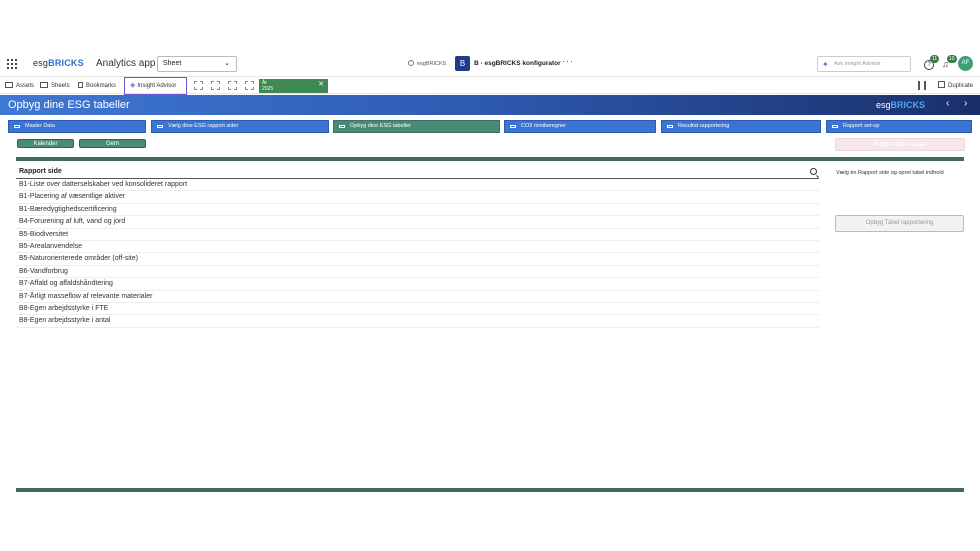 The width and height of the screenshot is (980, 551). Describe the element at coordinates (198, 85) in the screenshot. I see `smart-search-icon` at that location.